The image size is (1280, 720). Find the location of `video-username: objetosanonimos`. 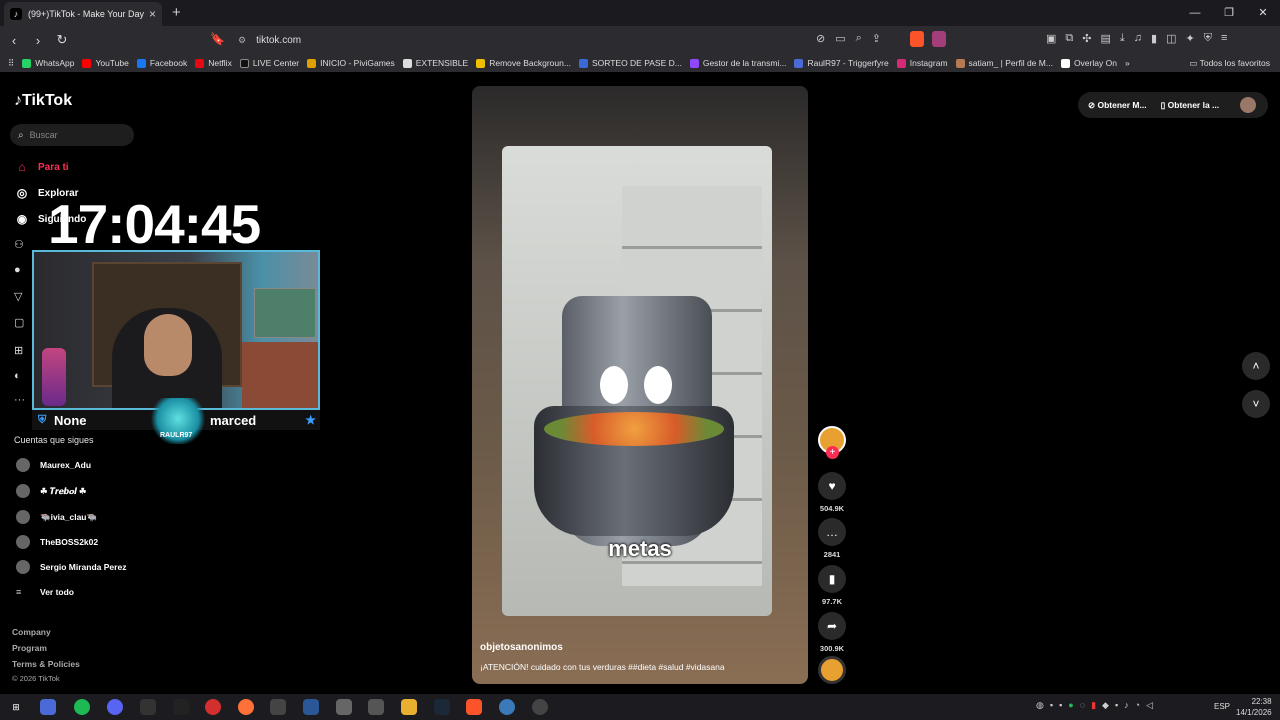

video-username: objetosanonimos is located at coordinates (521, 647).